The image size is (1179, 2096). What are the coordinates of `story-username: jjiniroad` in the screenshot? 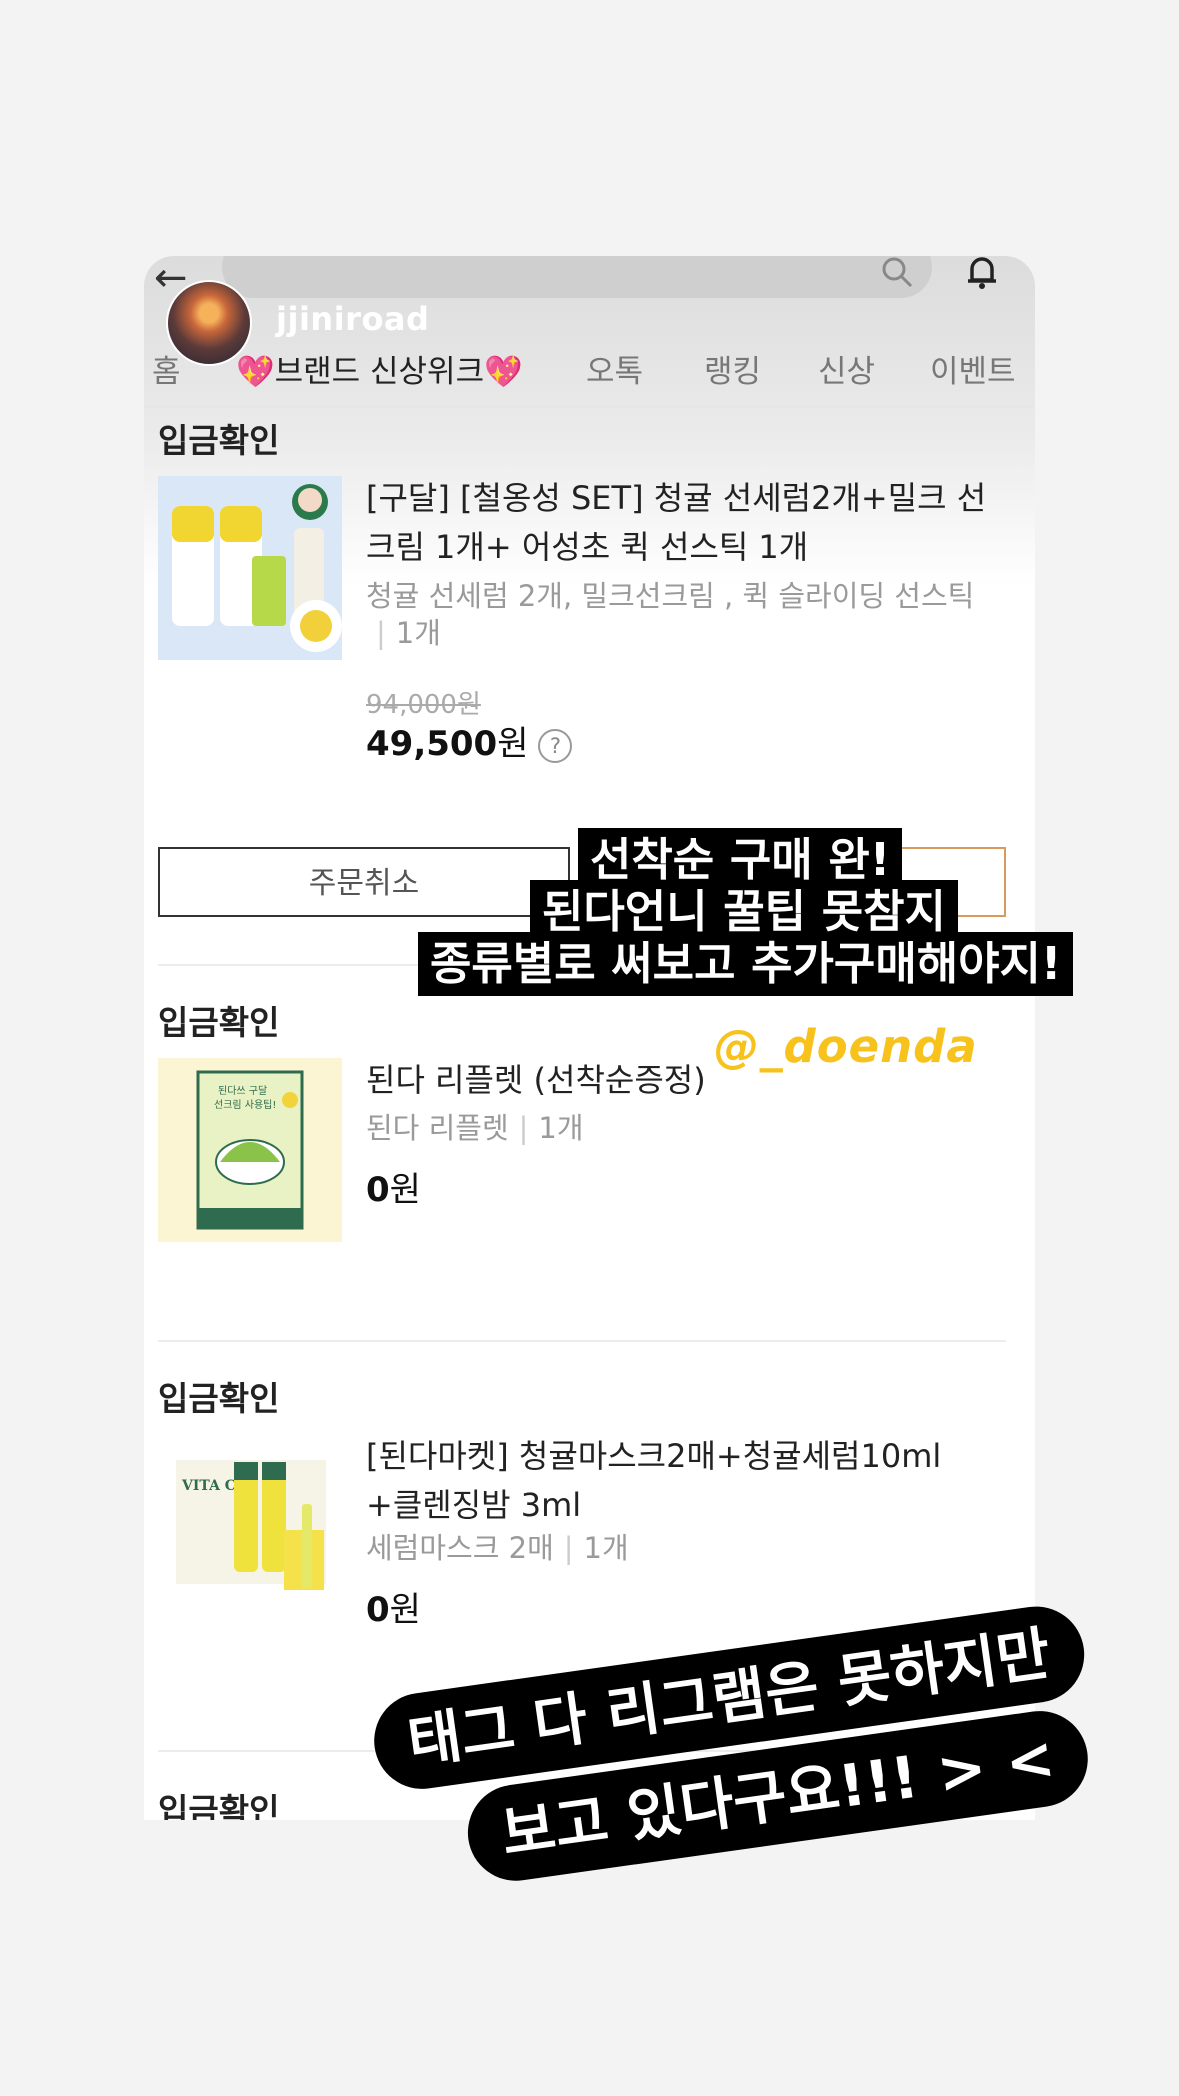 It's located at (352, 319).